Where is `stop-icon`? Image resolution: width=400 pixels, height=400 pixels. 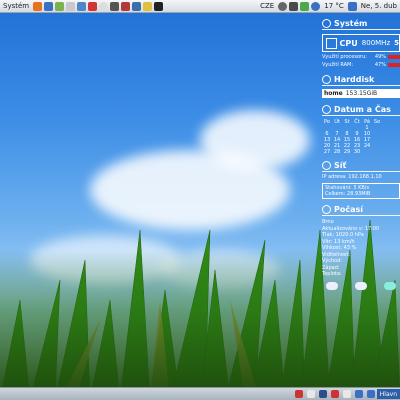 stop-icon is located at coordinates (298, 394).